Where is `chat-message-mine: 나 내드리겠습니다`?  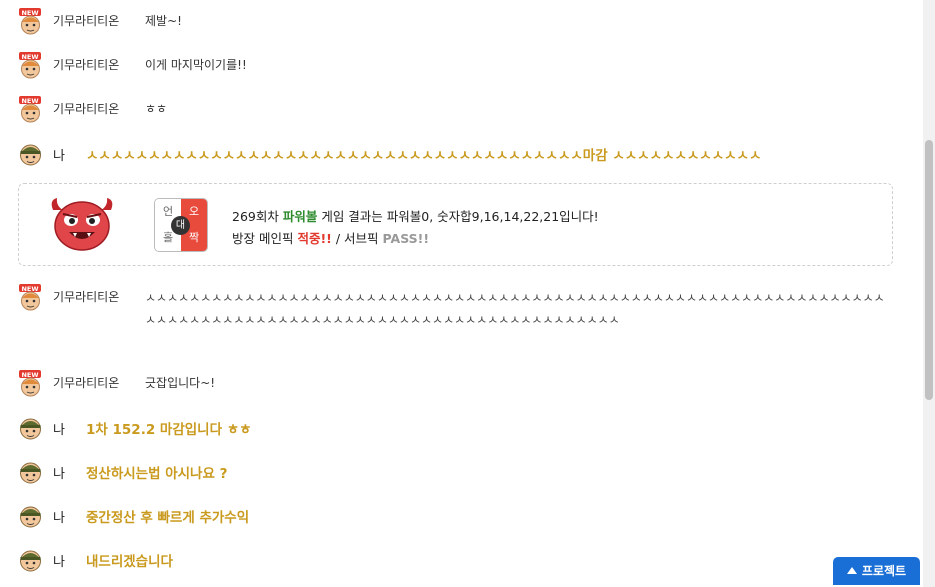
chat-message-mine: 나 내드리겠습니다 is located at coordinates (461, 560).